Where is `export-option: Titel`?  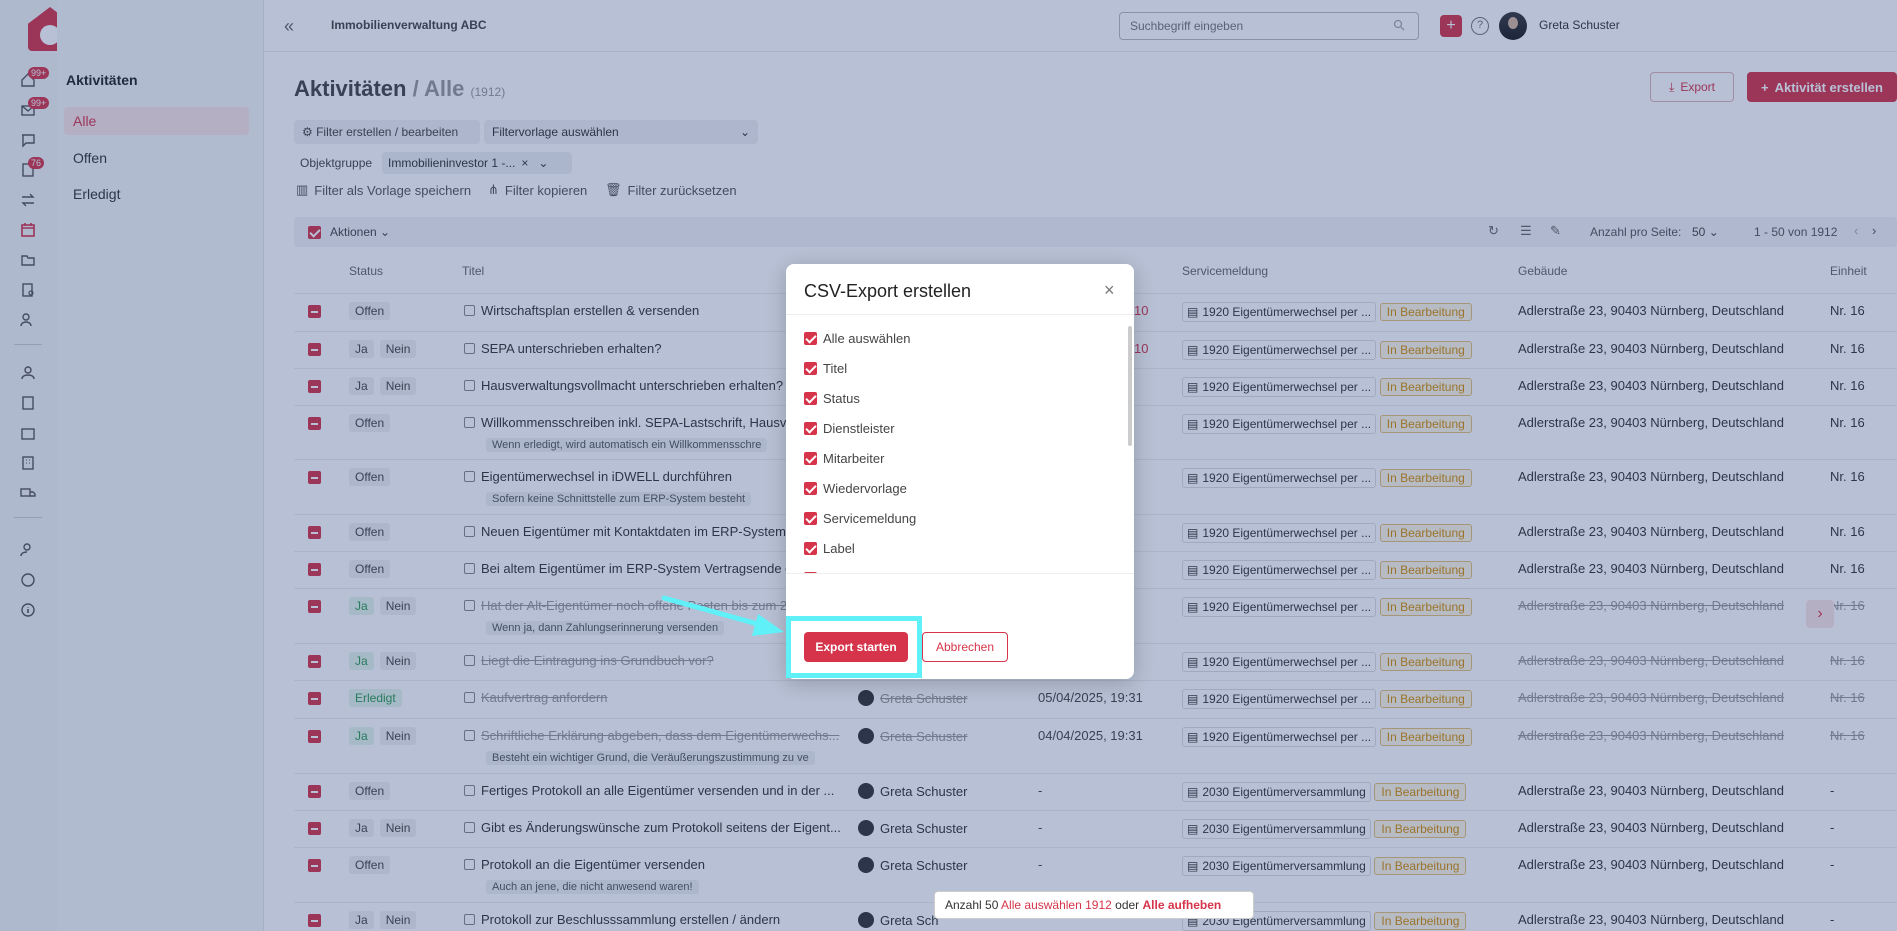 export-option: Titel is located at coordinates (825, 368).